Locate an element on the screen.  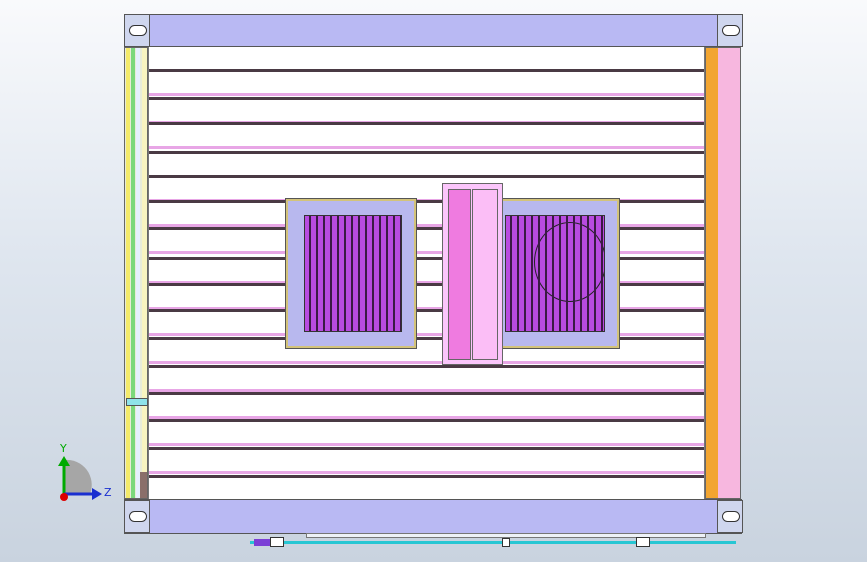
triad-y-label: Y is located at coordinates (63, 448).